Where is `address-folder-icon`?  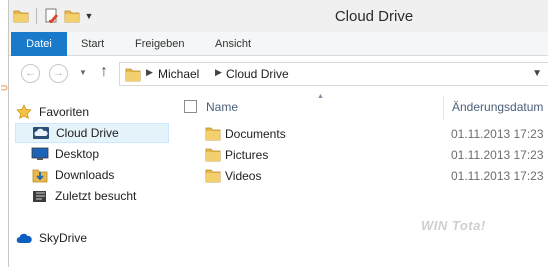
address-folder-icon is located at coordinates (133, 76).